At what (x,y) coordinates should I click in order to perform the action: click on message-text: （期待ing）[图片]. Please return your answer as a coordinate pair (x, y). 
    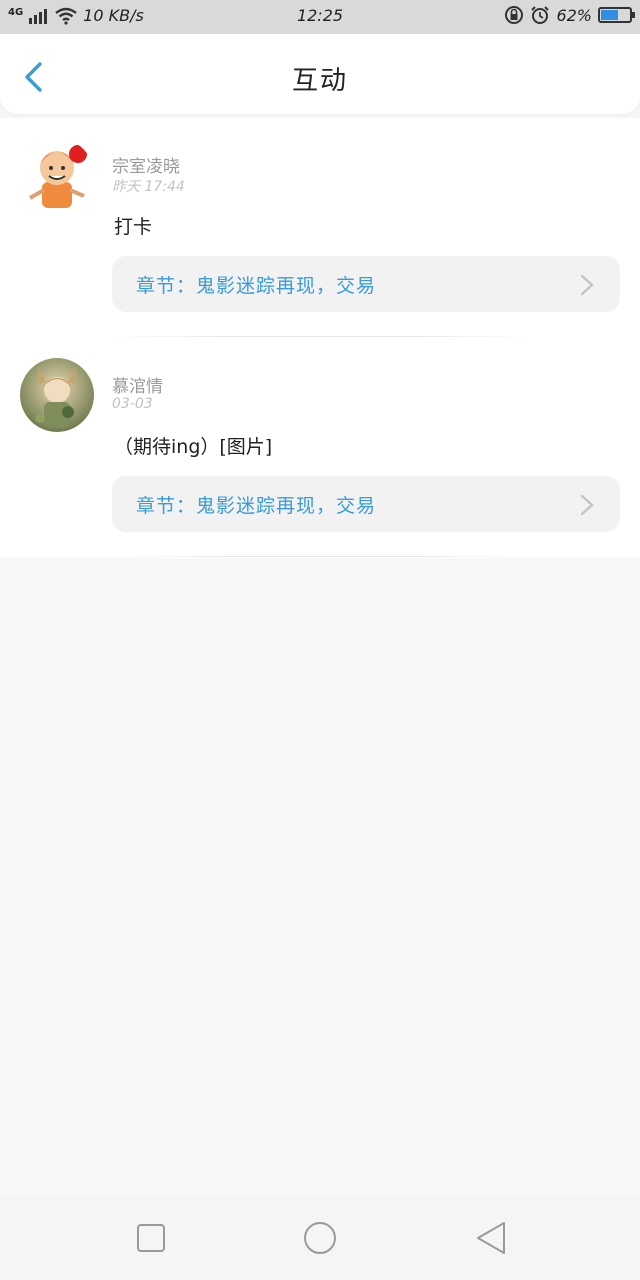
    Looking at the image, I should click on (193, 447).